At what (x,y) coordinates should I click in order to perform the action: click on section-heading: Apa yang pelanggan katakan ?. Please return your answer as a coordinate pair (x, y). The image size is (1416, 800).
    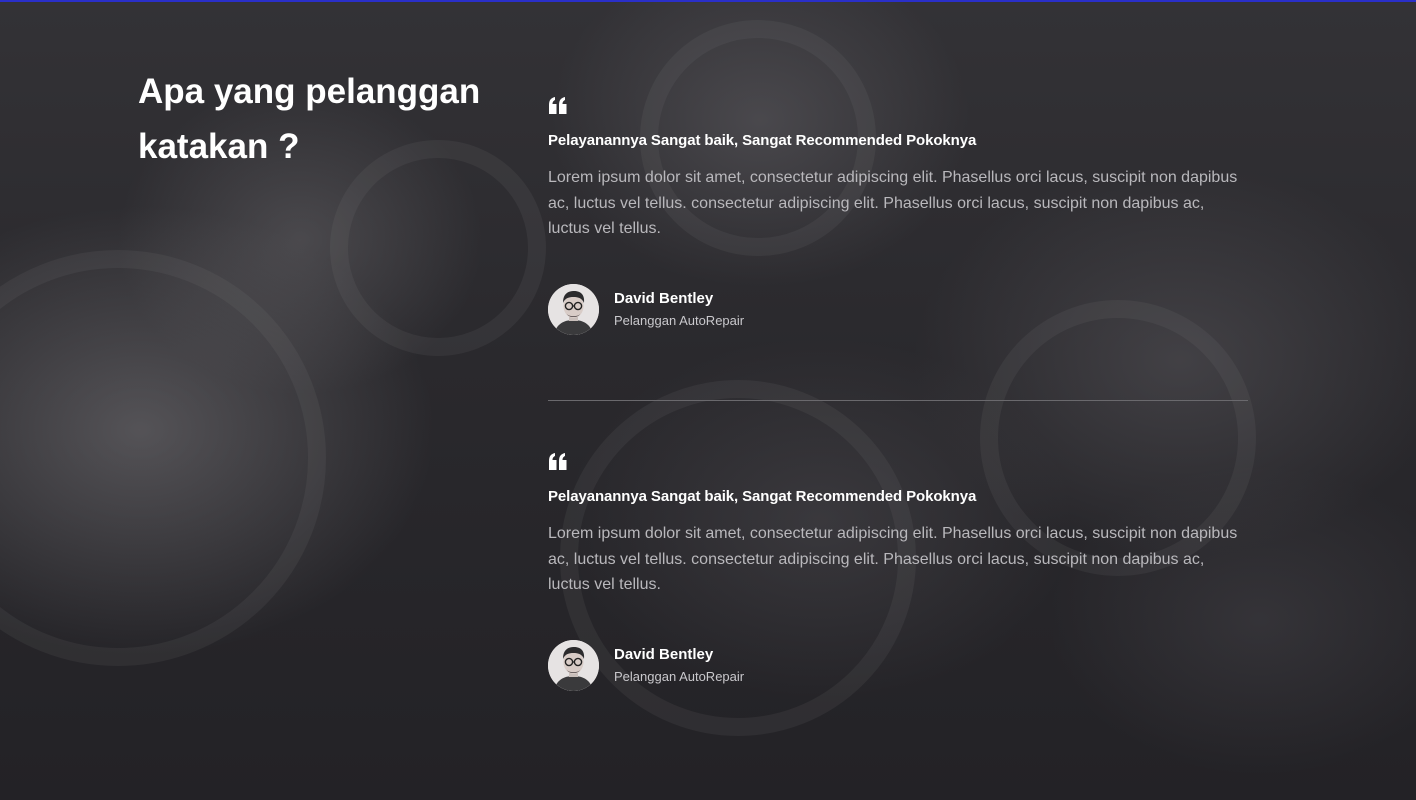
    Looking at the image, I should click on (309, 119).